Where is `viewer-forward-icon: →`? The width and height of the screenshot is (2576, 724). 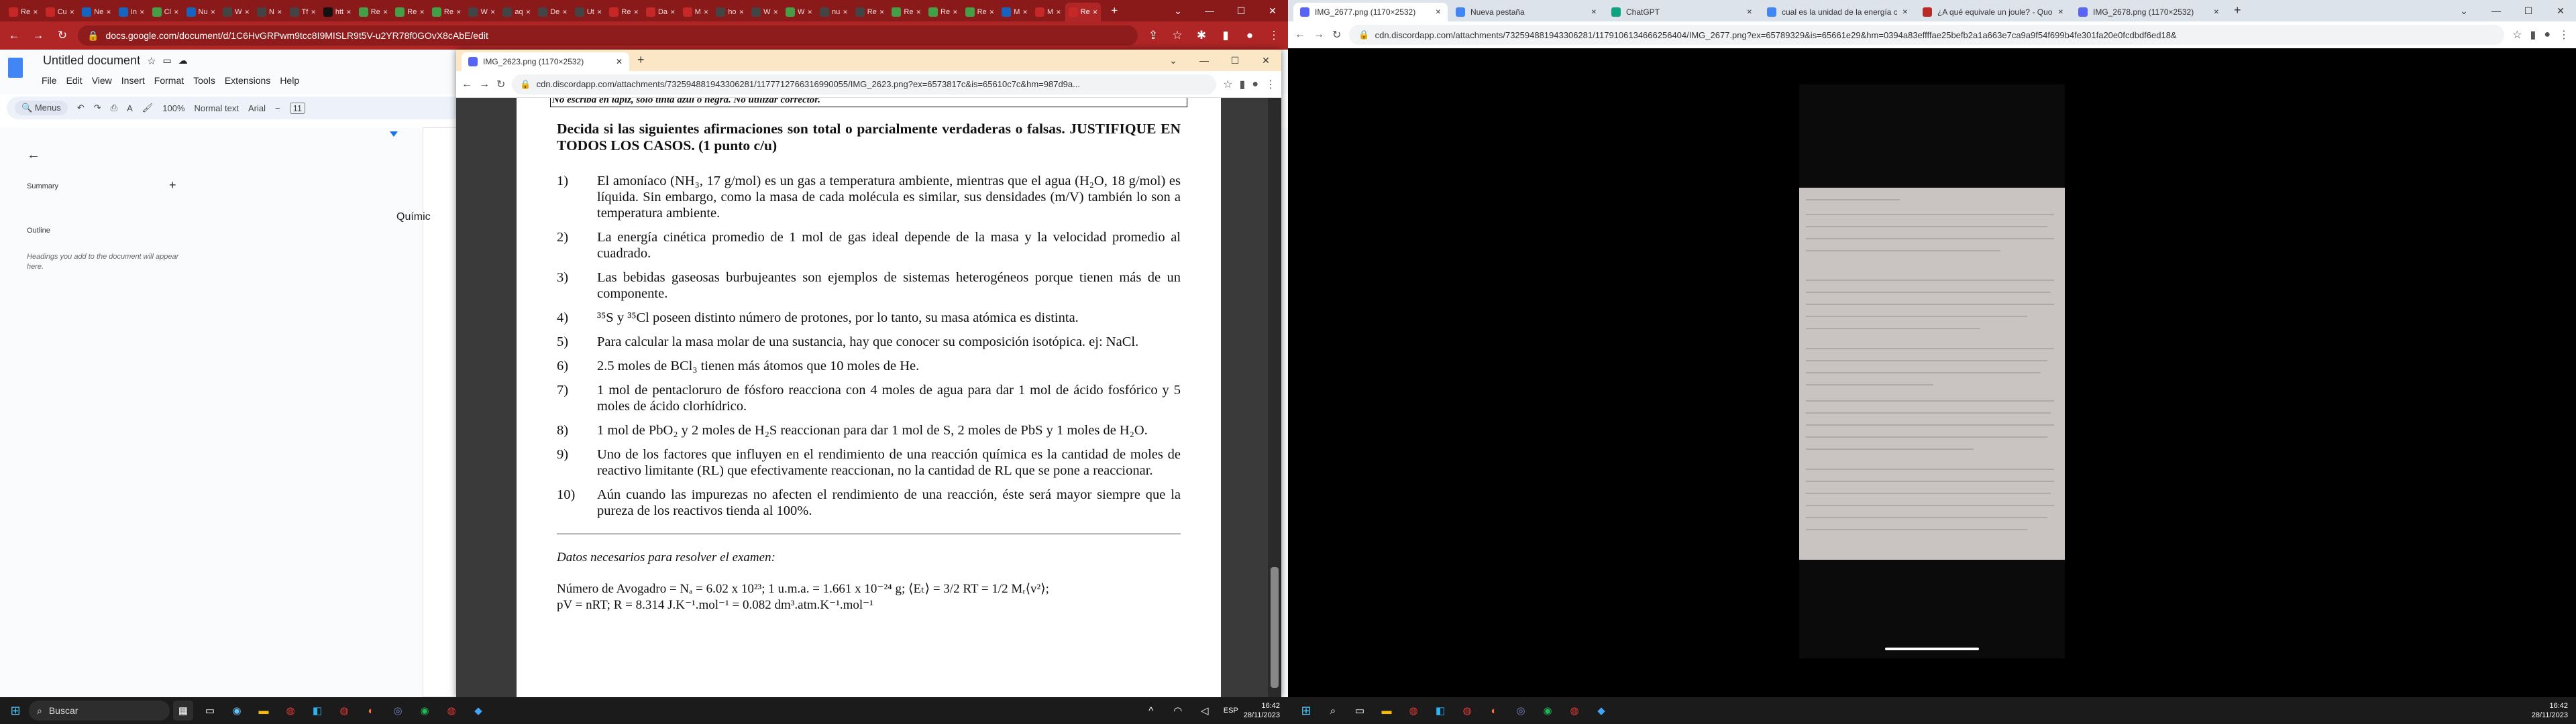
viewer-forward-icon: → is located at coordinates (484, 84).